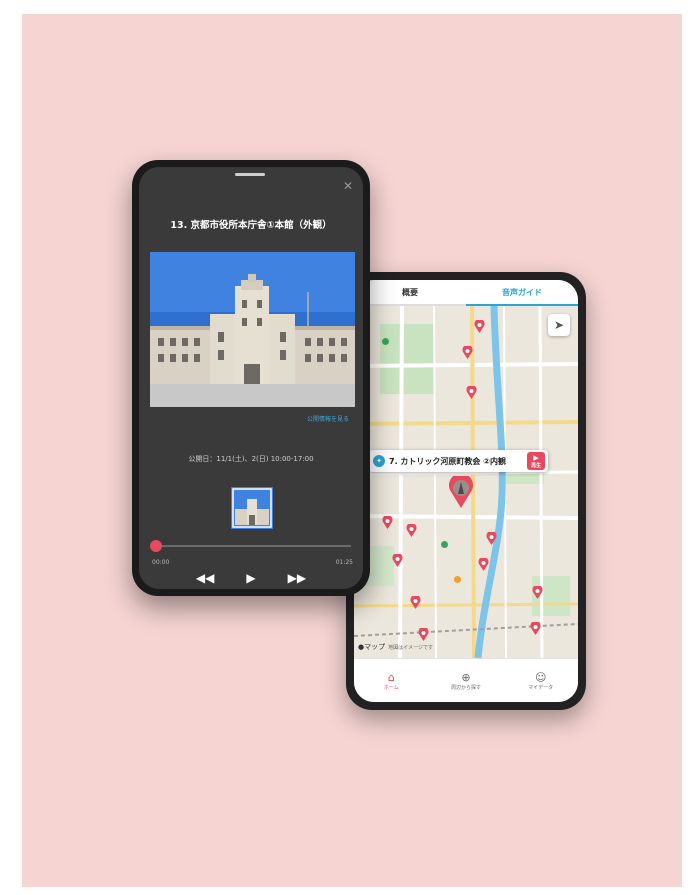 The image size is (690, 895). I want to click on tab-overview: 概要, so click(410, 293).